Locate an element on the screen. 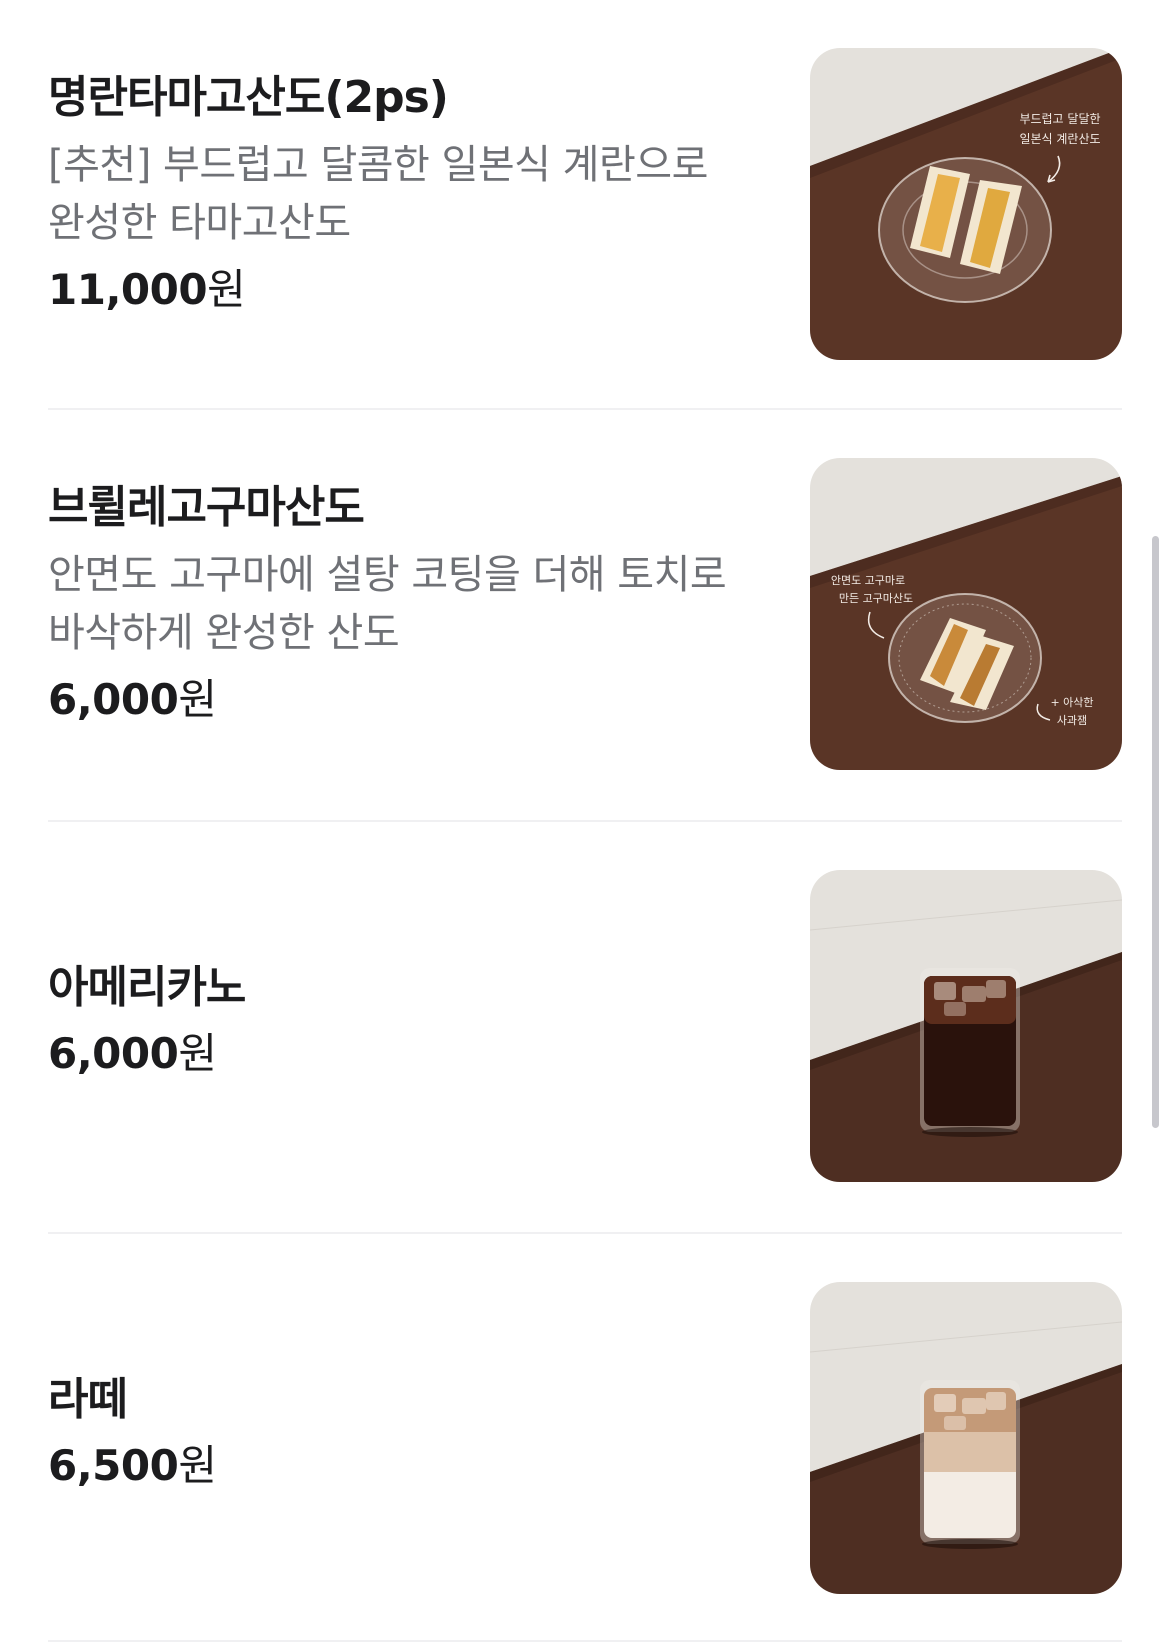  menu-item-name: 라떼 is located at coordinates (88, 1399).